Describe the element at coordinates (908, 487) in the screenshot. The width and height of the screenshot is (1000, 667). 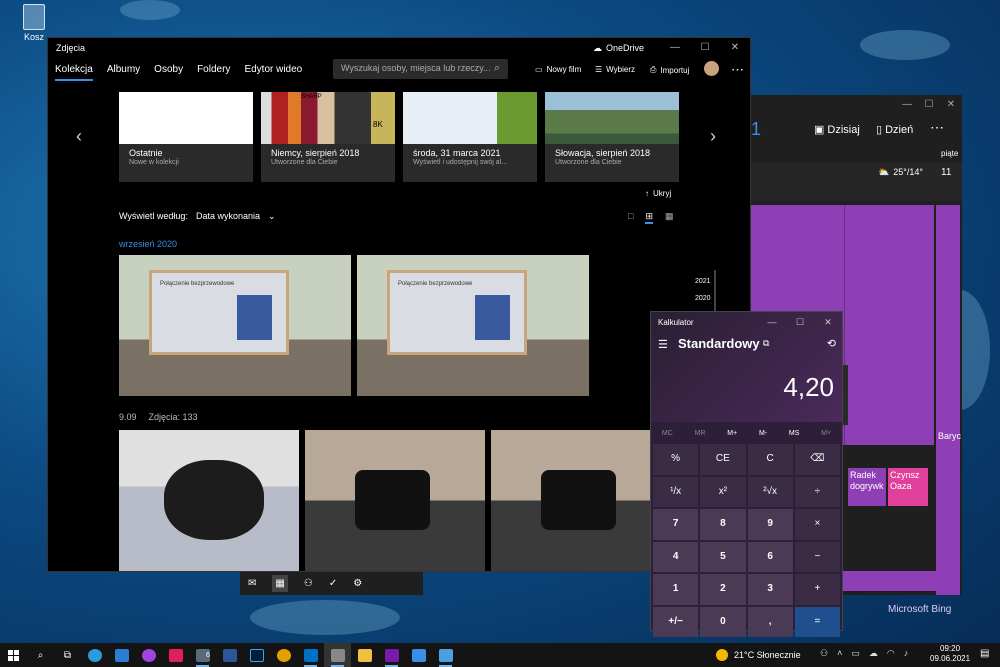
I see `event-czynsz: Czynsz Oaza` at that location.